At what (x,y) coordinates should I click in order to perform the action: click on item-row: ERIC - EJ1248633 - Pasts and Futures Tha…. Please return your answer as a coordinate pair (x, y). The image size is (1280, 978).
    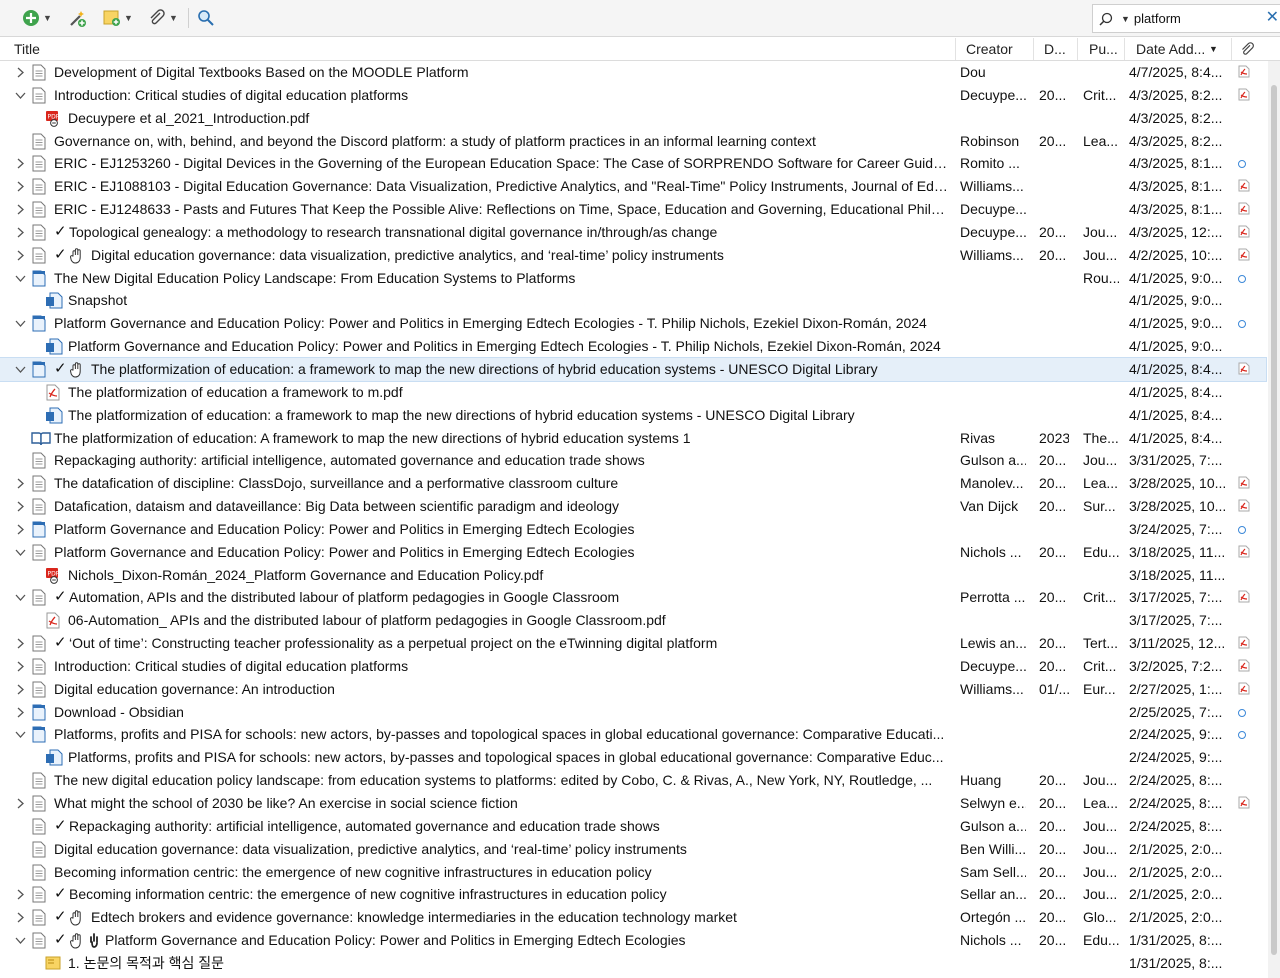
    Looking at the image, I should click on (633, 209).